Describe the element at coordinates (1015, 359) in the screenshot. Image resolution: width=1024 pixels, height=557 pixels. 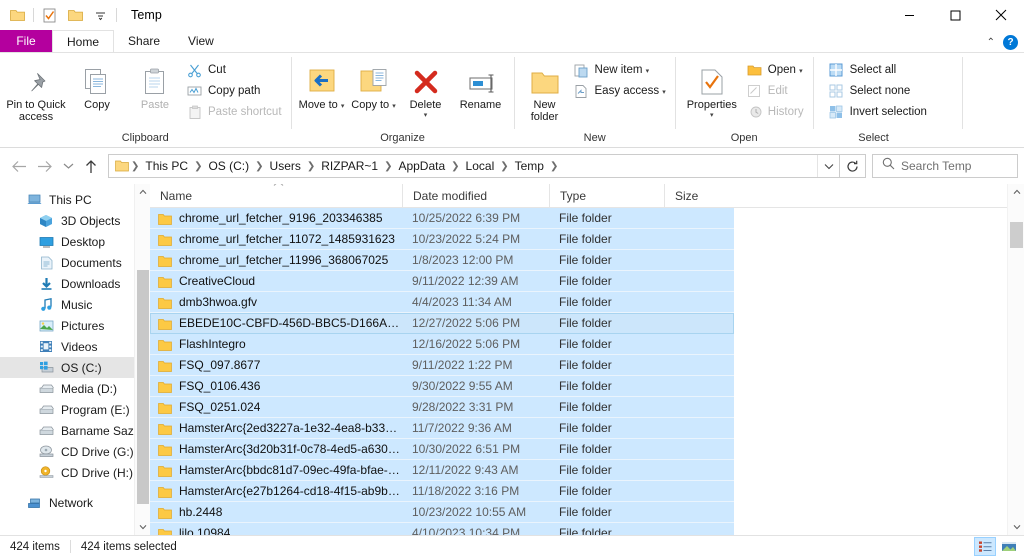
I see `file-list-scrollbar` at that location.